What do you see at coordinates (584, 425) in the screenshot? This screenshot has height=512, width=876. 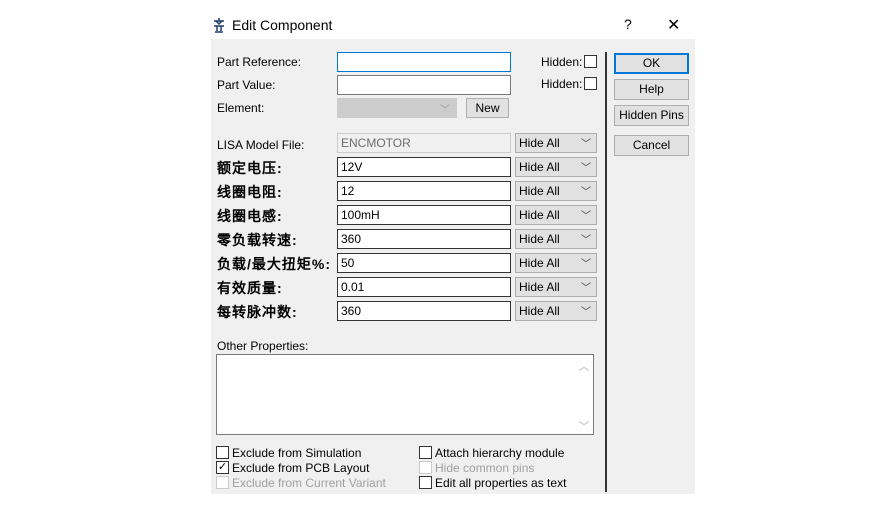 I see `scroll-down-icon: ﹀` at bounding box center [584, 425].